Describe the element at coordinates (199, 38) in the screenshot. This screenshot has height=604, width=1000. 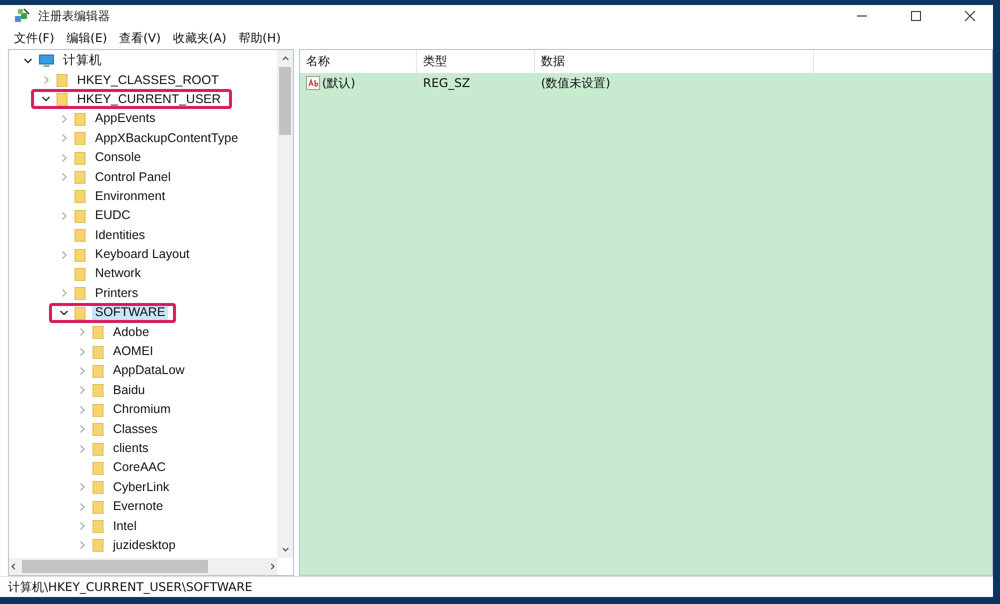
I see `menu-item: 收藏夹(A)` at that location.